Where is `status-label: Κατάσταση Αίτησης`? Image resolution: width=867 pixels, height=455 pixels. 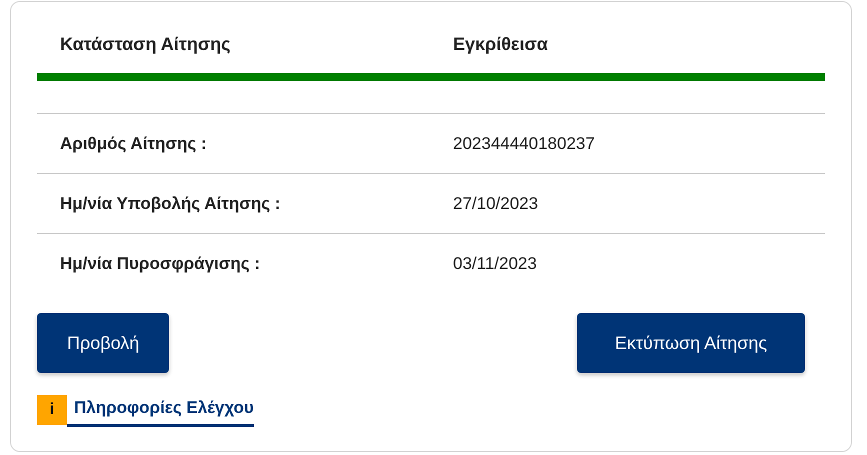
status-label: Κατάσταση Αίτησης is located at coordinates (146, 44).